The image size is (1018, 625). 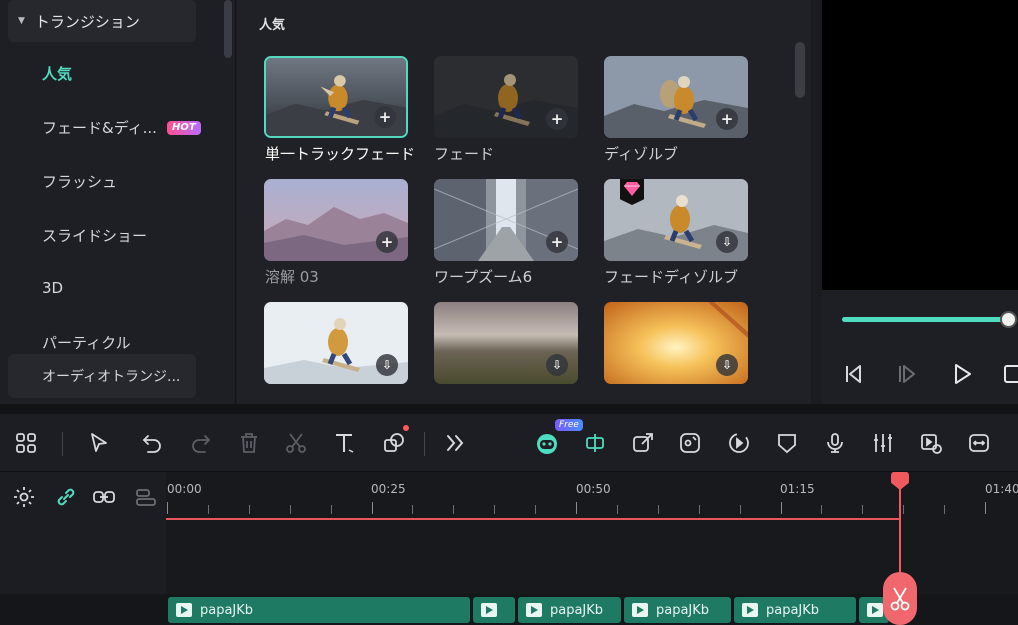 I want to click on transition-tile-motion-blur: ⇩, so click(x=506, y=343).